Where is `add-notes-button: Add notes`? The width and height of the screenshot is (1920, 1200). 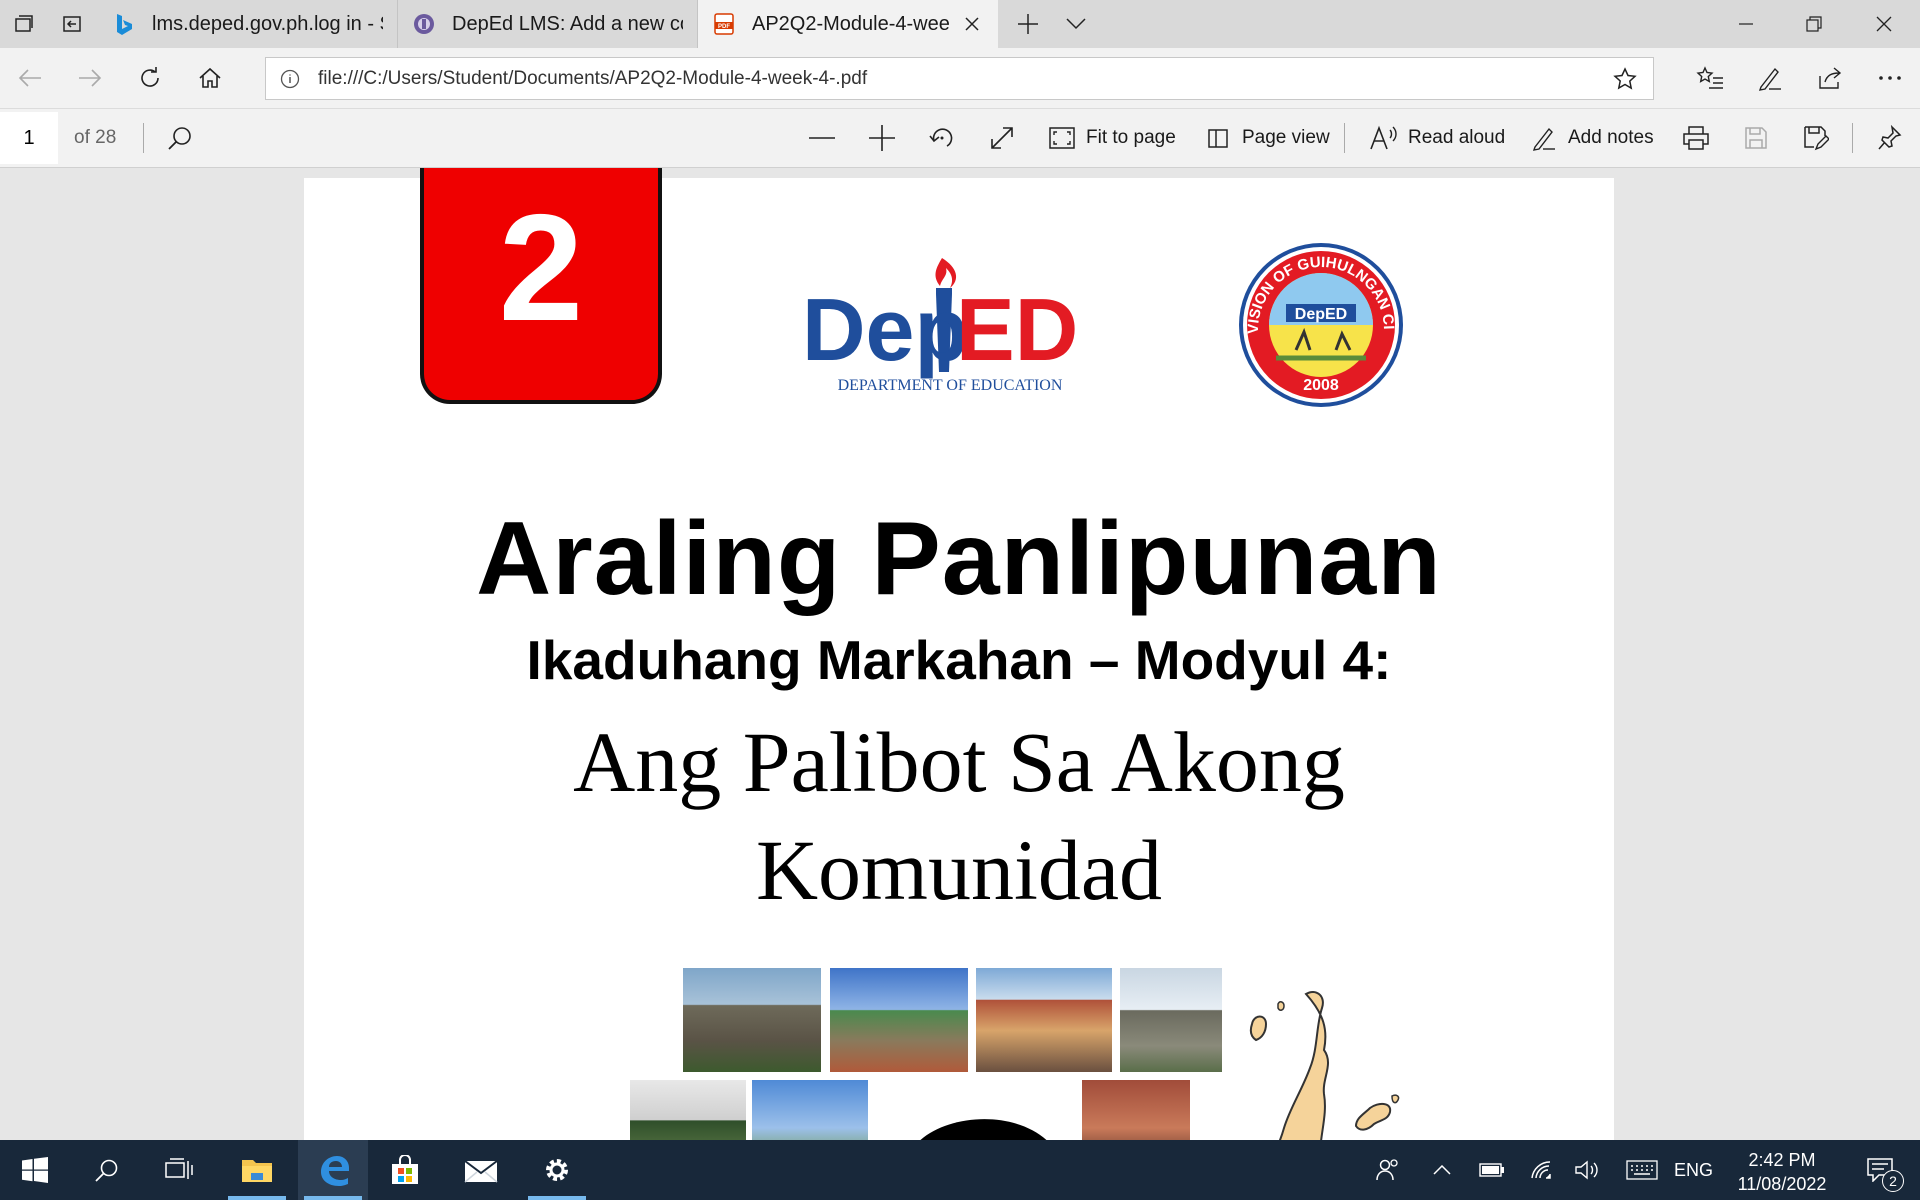 add-notes-button: Add notes is located at coordinates (1592, 138).